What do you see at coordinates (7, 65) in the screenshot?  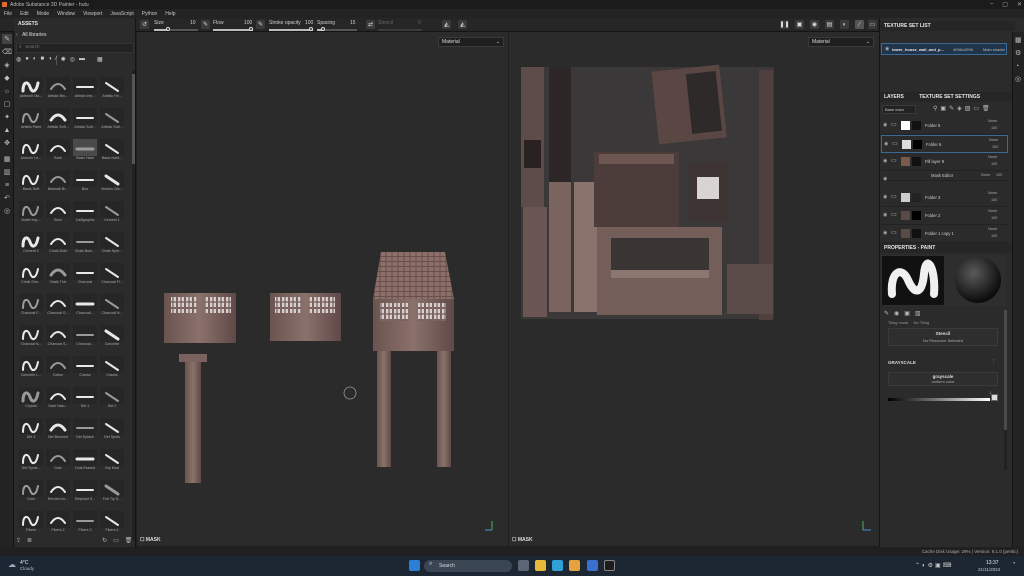 I see `projection-tool-icon: ◈` at bounding box center [7, 65].